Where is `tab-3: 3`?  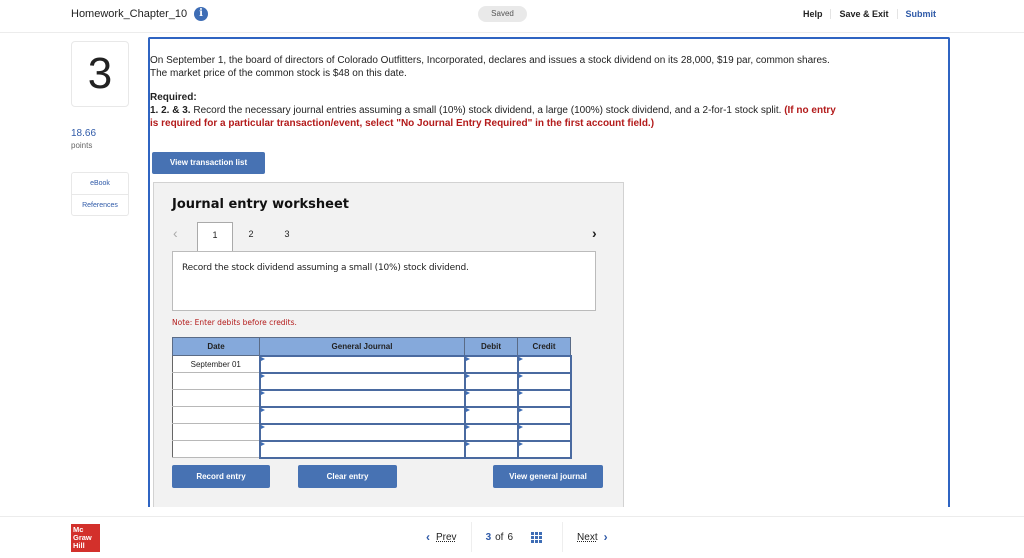 tab-3: 3 is located at coordinates (287, 236).